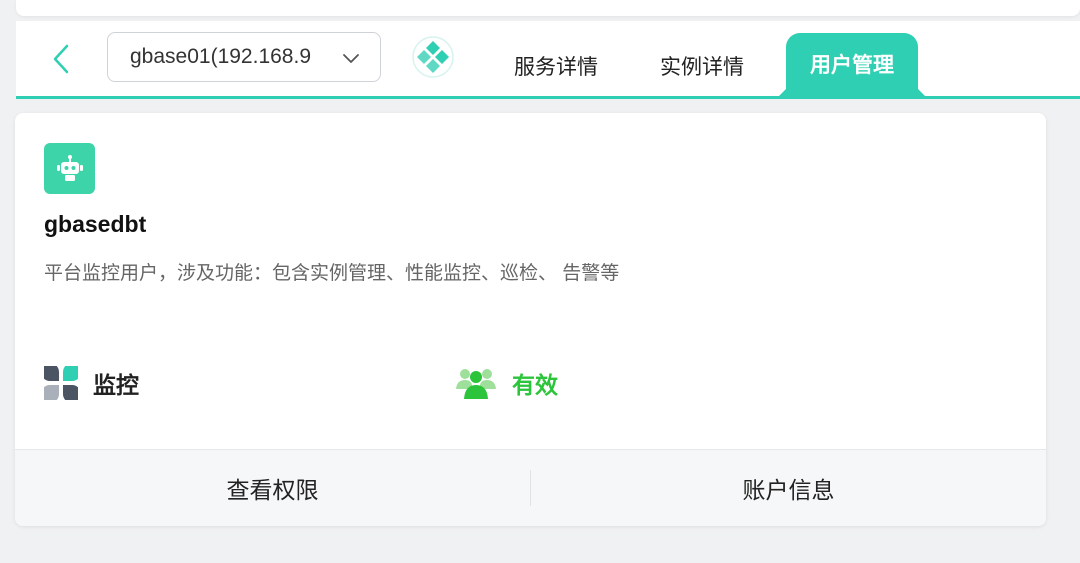  What do you see at coordinates (506, 383) in the screenshot?
I see `user-status: 有效` at bounding box center [506, 383].